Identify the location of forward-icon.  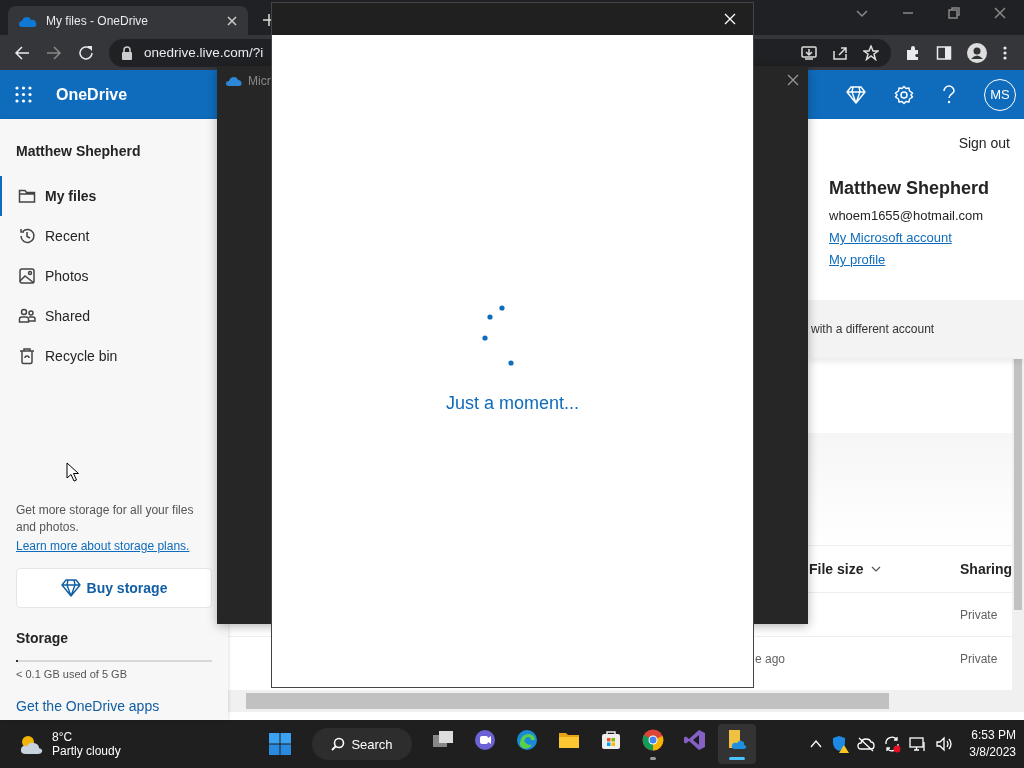
(54, 52).